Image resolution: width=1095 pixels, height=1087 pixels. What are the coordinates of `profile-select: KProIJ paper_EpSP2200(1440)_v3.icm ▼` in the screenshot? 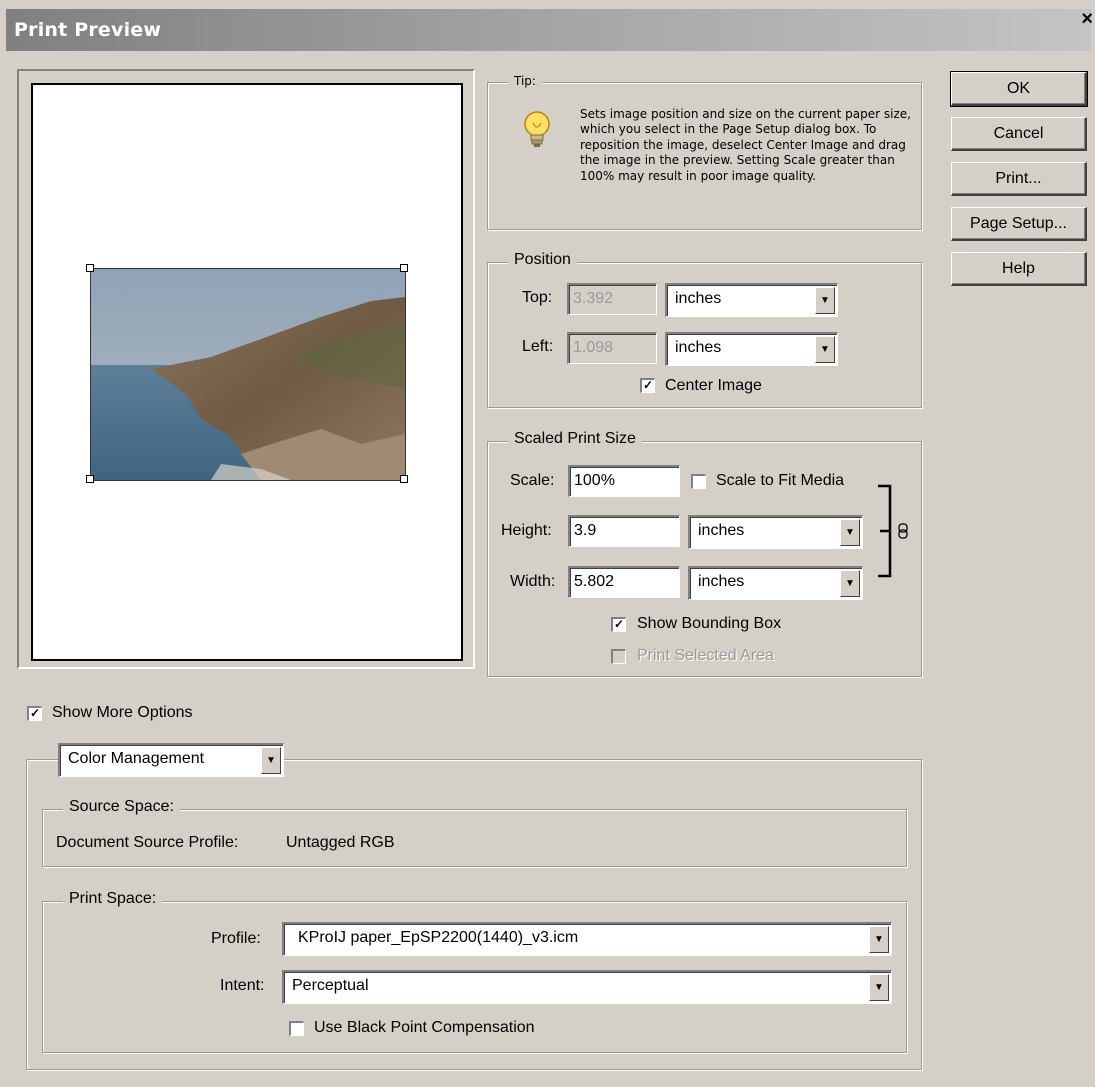 It's located at (587, 939).